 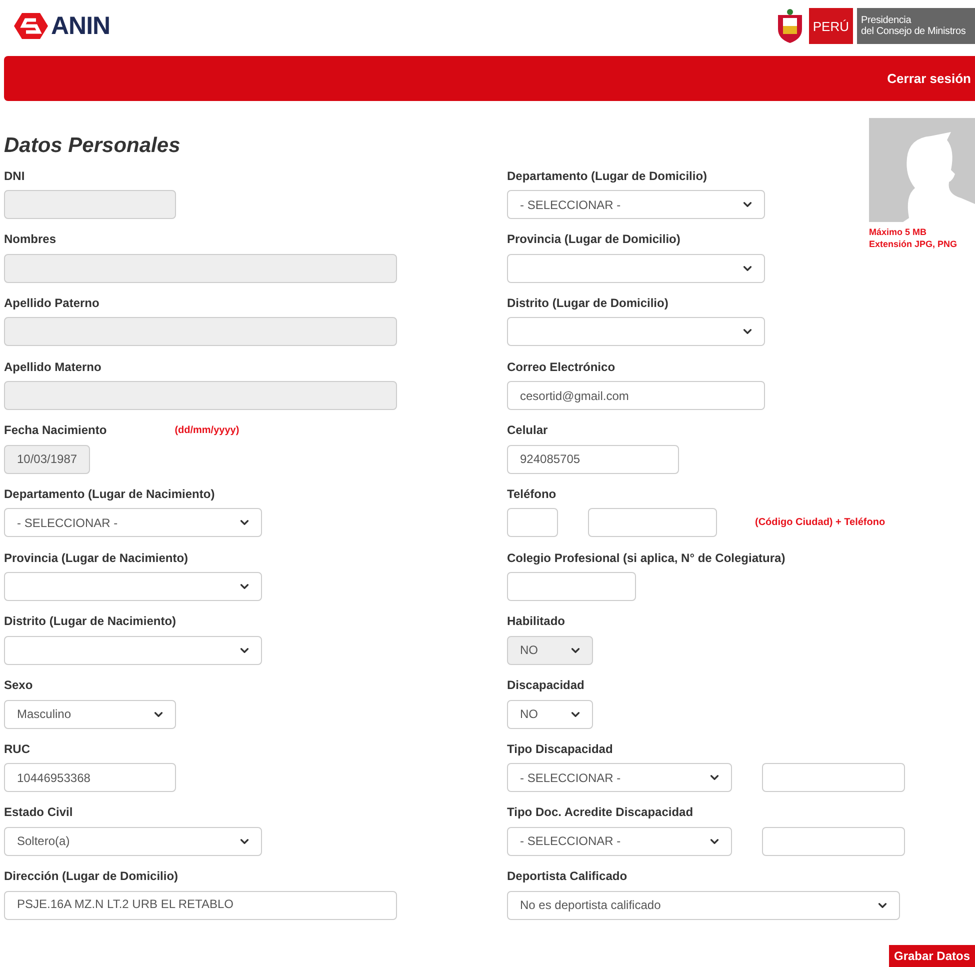 What do you see at coordinates (90, 621) in the screenshot?
I see `field-label: Distrito (Lugar de Nacimiento)` at bounding box center [90, 621].